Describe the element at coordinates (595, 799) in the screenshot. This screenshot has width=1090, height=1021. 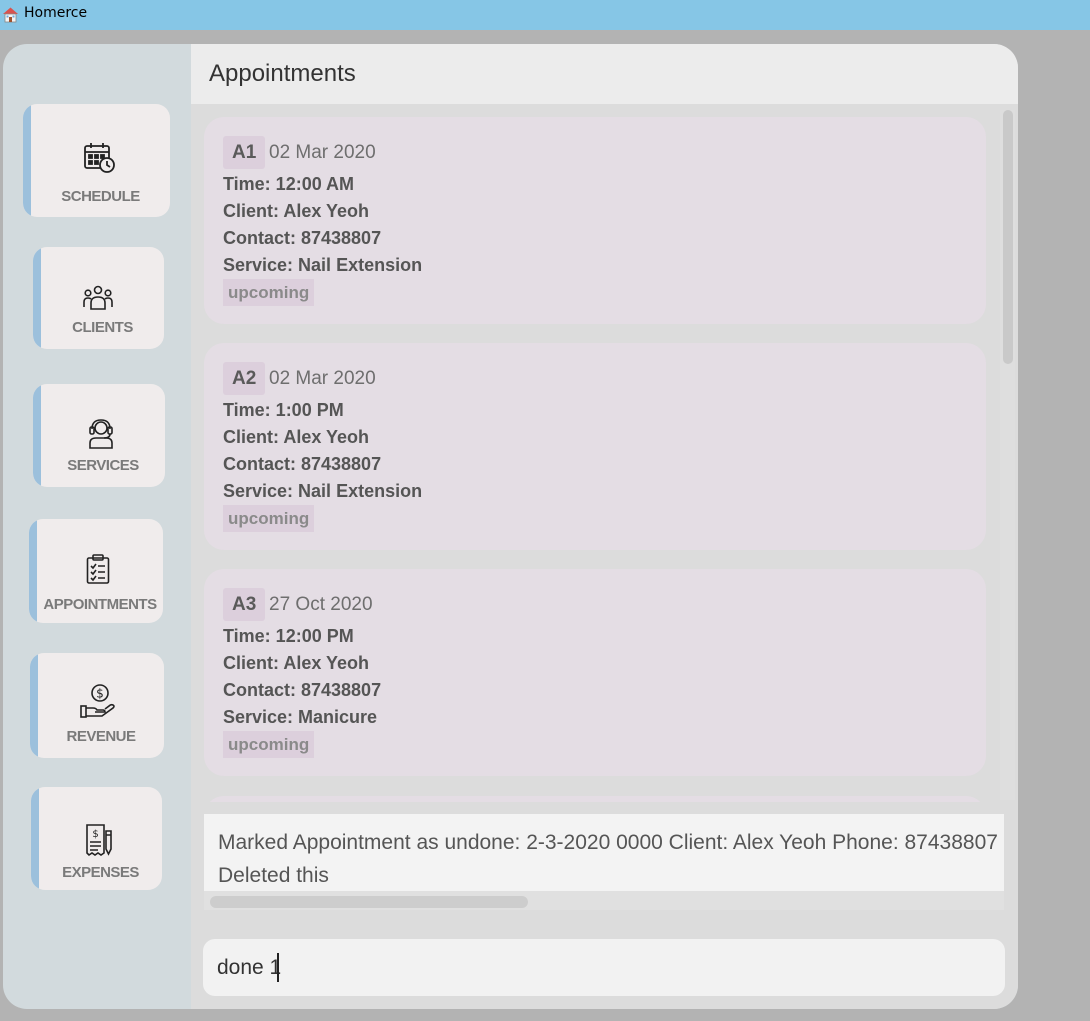
I see `appointment-card-partial` at that location.